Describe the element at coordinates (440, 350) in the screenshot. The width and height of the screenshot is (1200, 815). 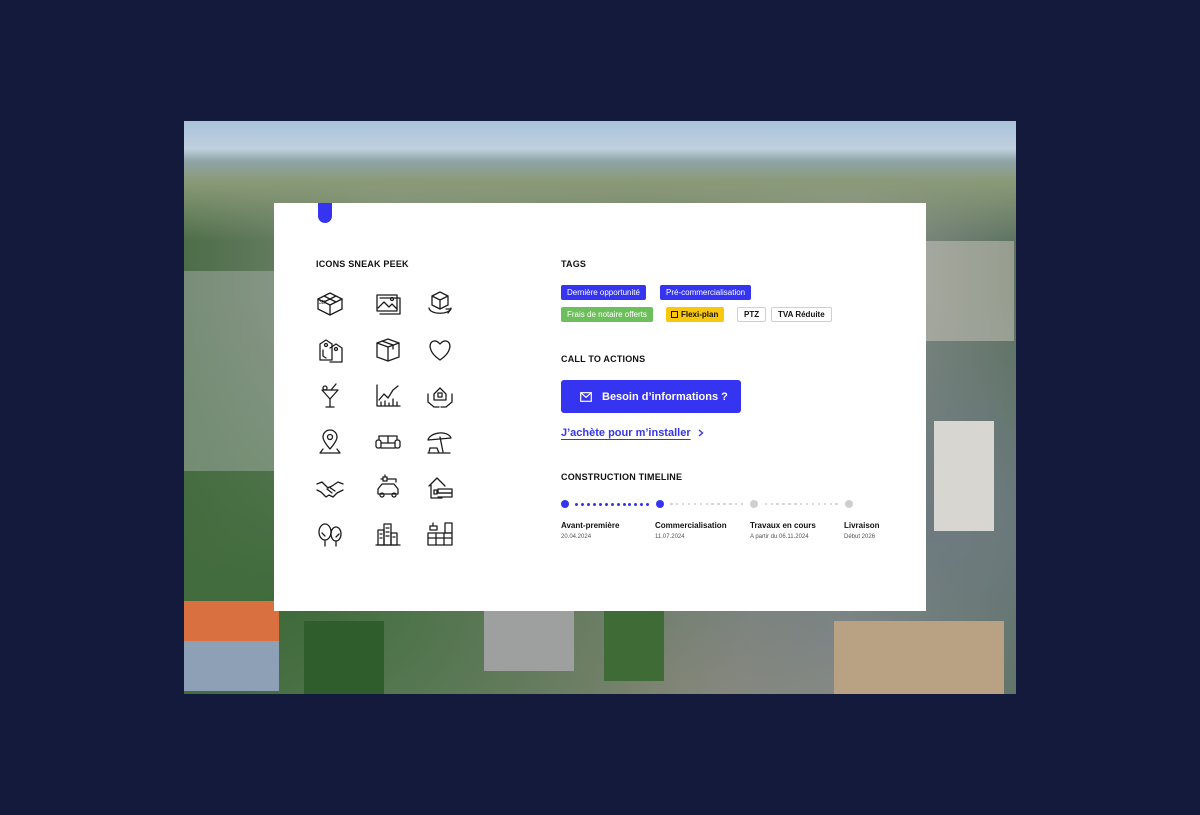
I see `heart-icon` at that location.